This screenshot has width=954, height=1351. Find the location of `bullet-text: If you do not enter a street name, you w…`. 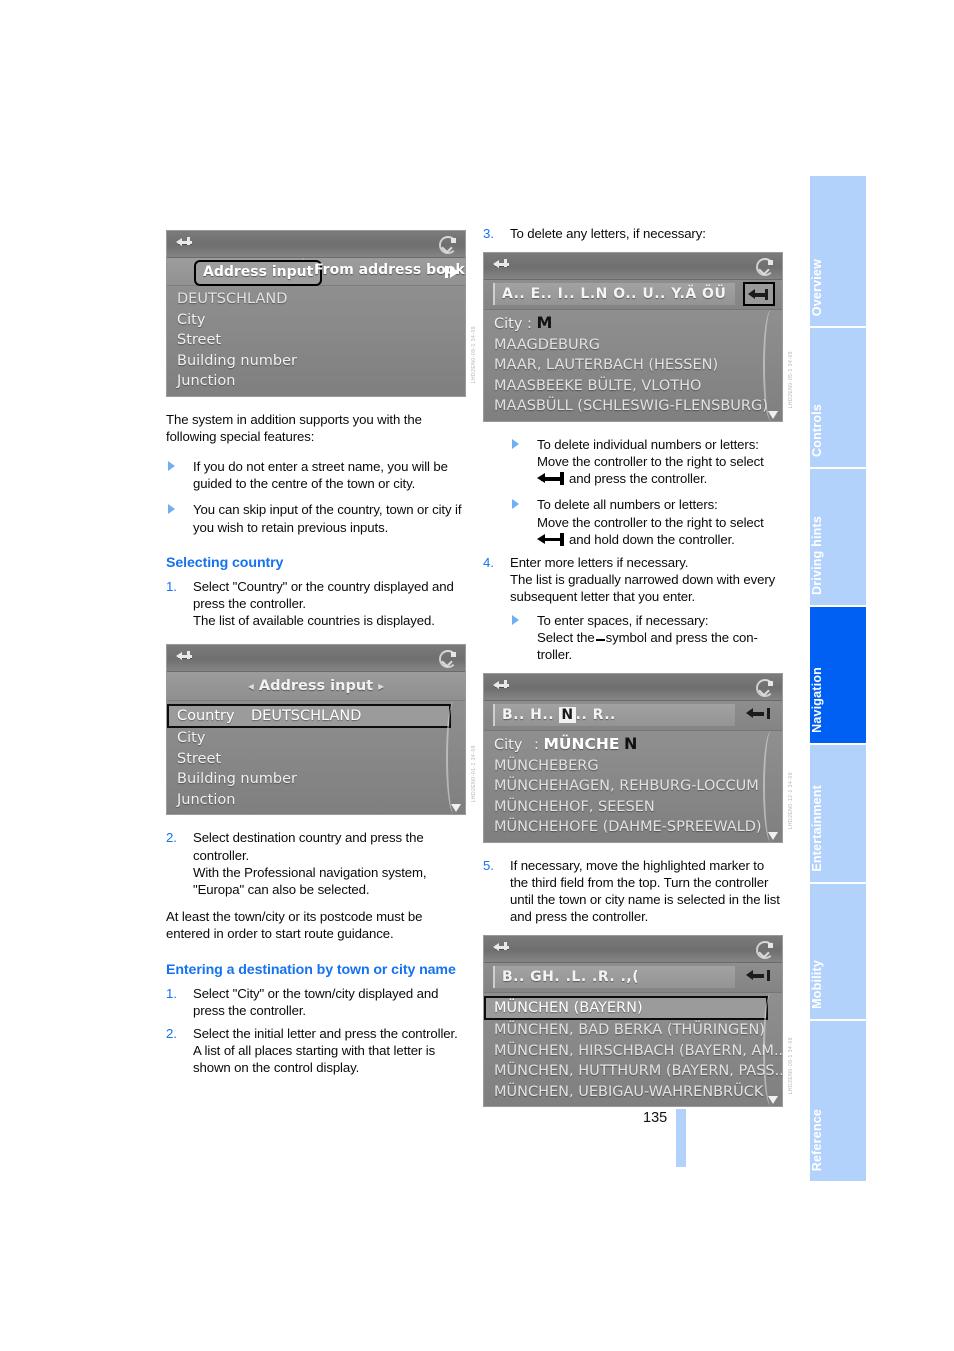

bullet-text: If you do not enter a street name, you w… is located at coordinates (320, 475).